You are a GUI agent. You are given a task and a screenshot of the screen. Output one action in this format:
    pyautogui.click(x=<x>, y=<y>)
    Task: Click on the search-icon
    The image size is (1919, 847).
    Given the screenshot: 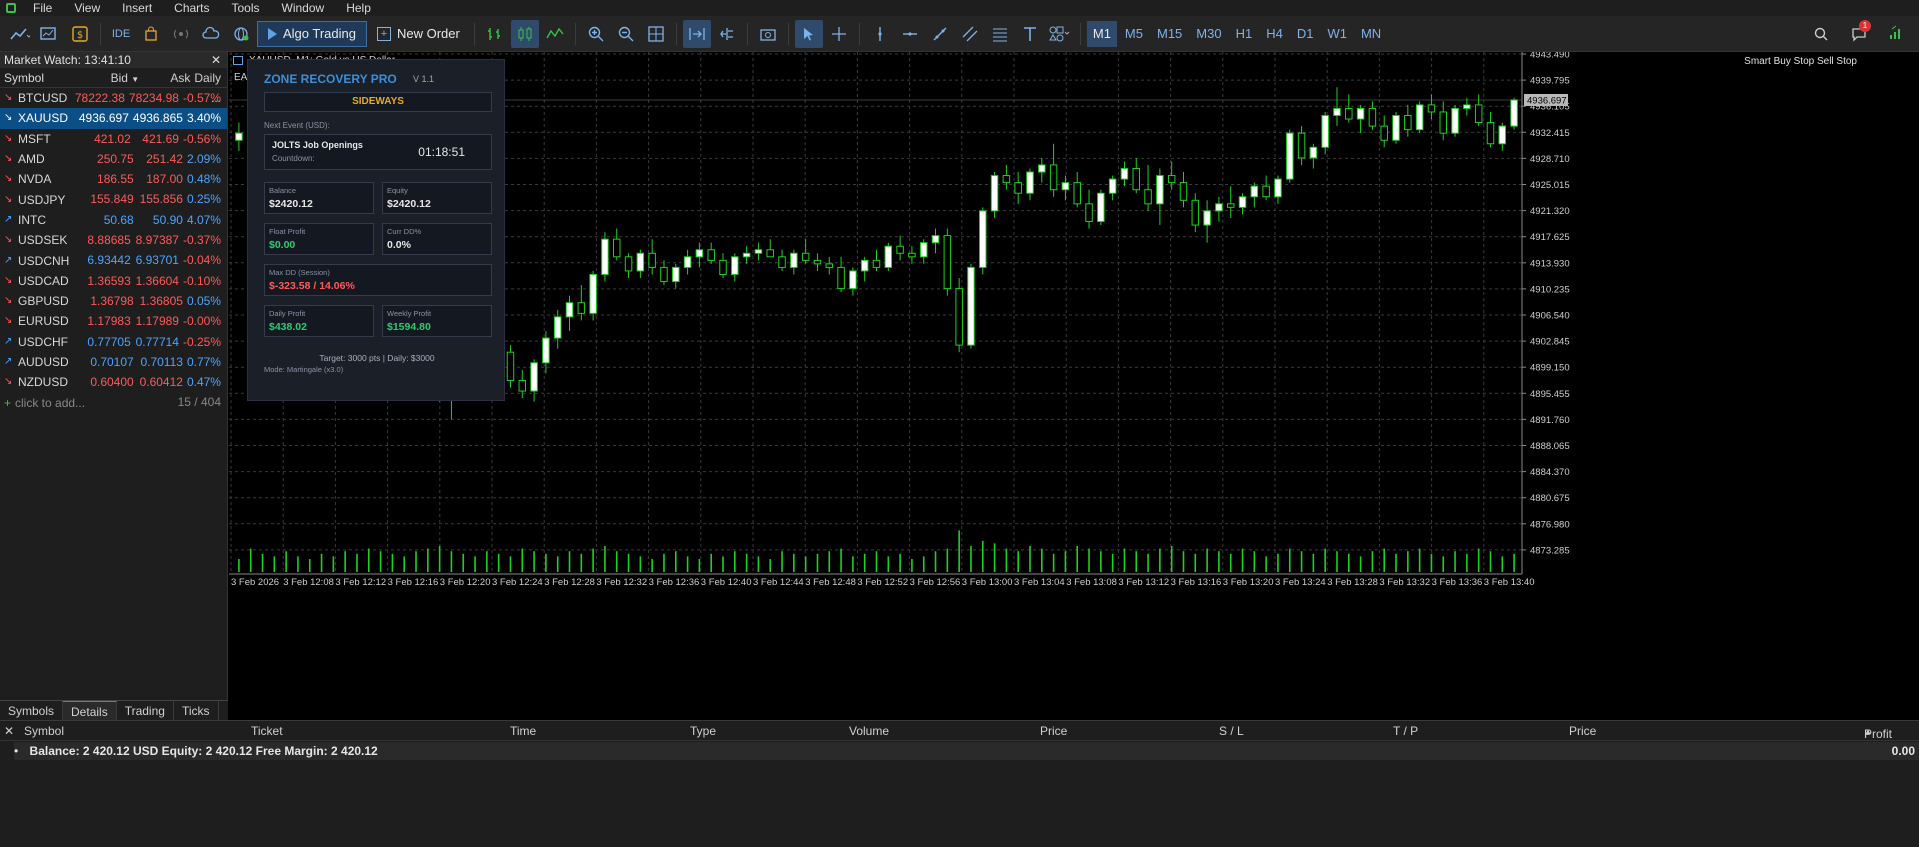 What is the action you would take?
    pyautogui.click(x=1821, y=34)
    